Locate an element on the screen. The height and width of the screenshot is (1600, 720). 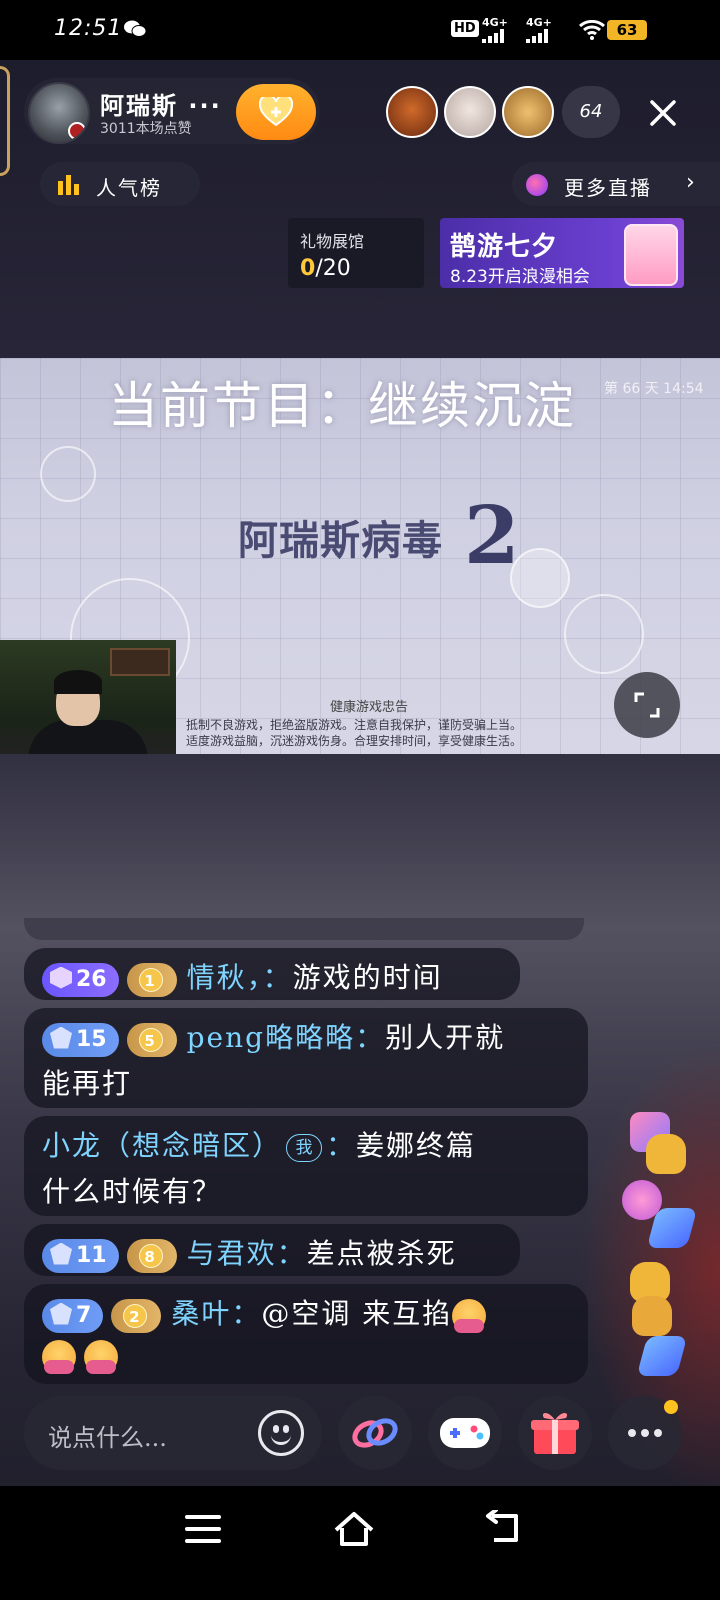
chat-line: 15 5 peng略略略：别人开就 is located at coordinates (273, 1036).